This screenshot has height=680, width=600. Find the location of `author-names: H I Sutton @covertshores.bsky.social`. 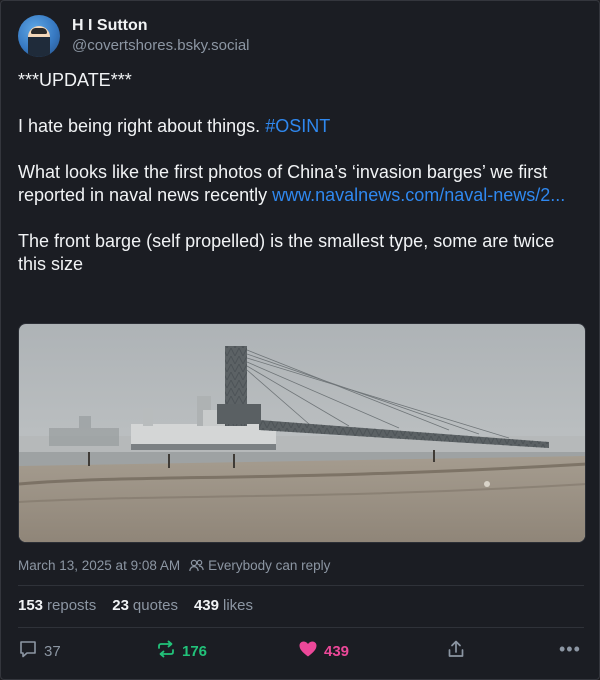

author-names: H I Sutton @covertshores.bsky.social is located at coordinates (161, 36).